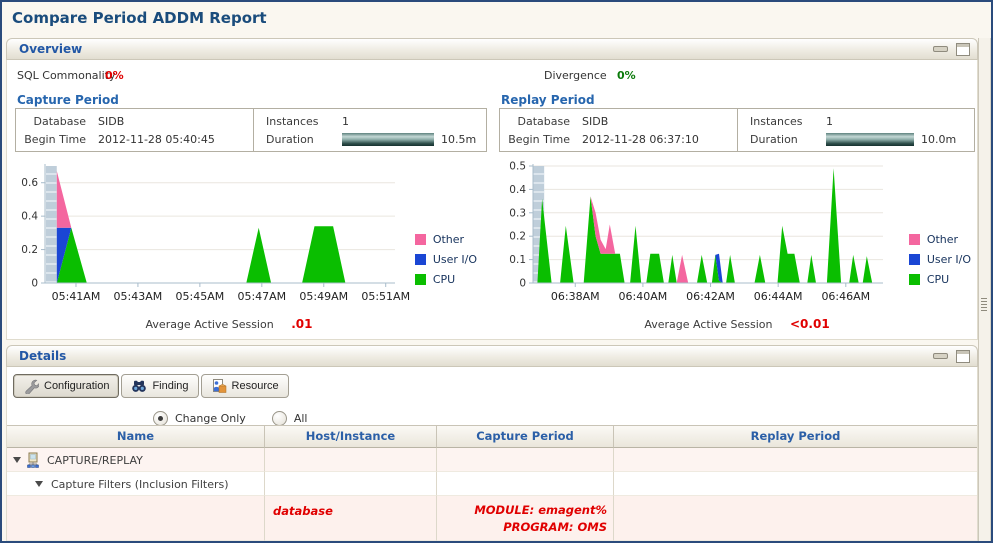 The image size is (993, 543). I want to click on all-label: All, so click(300, 418).